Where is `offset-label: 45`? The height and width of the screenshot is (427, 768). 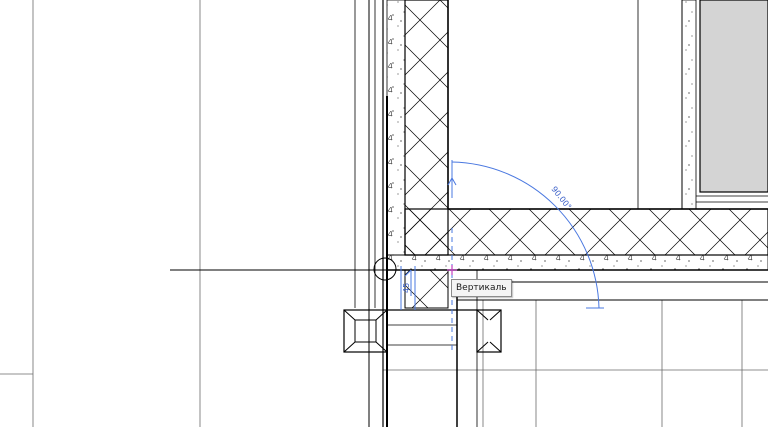 offset-label: 45 is located at coordinates (406, 288).